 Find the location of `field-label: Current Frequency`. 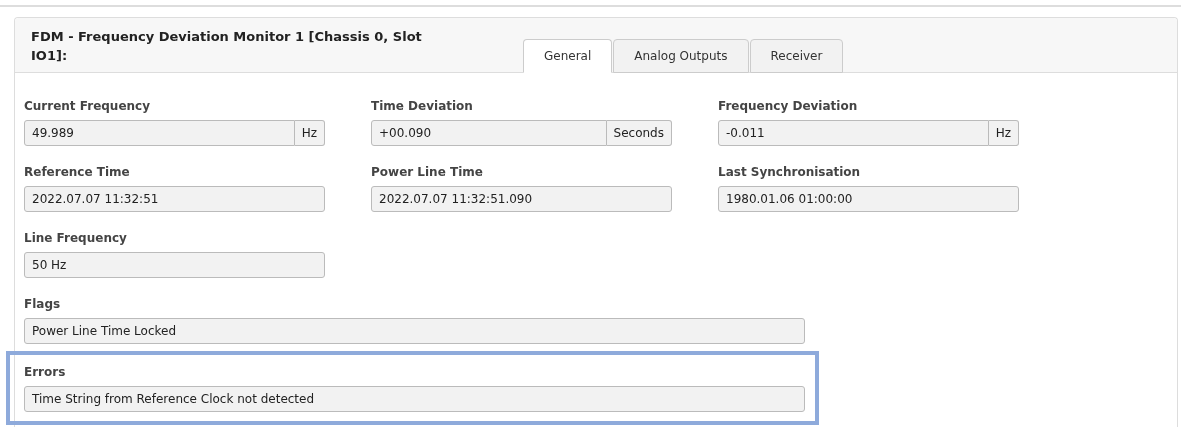

field-label: Current Frequency is located at coordinates (88, 106).